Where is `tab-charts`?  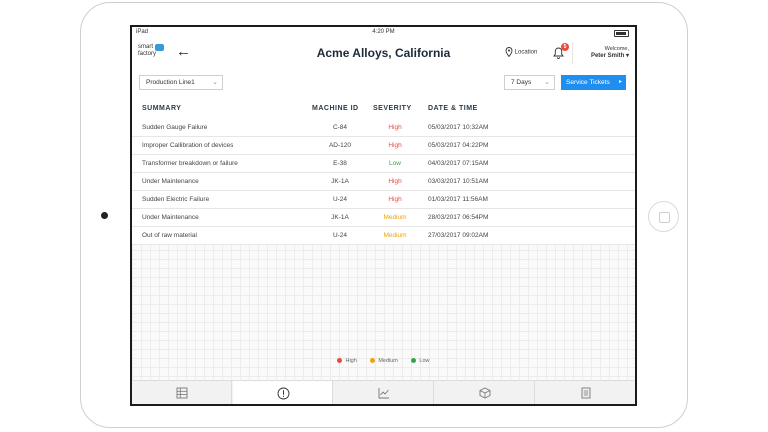
tab-charts is located at coordinates (384, 392).